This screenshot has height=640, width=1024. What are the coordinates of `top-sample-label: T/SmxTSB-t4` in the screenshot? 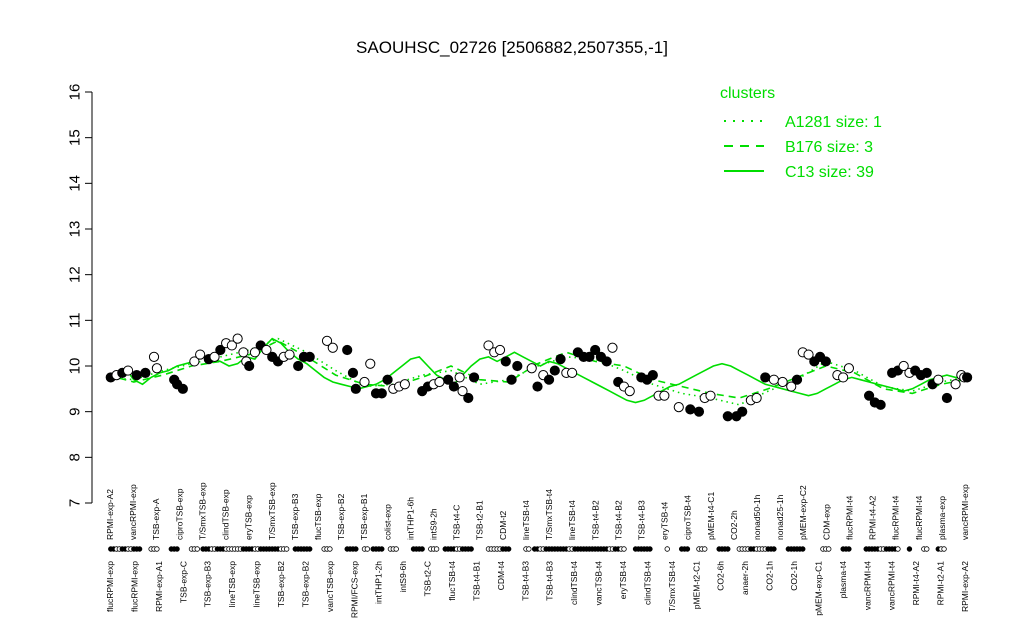 It's located at (549, 514).